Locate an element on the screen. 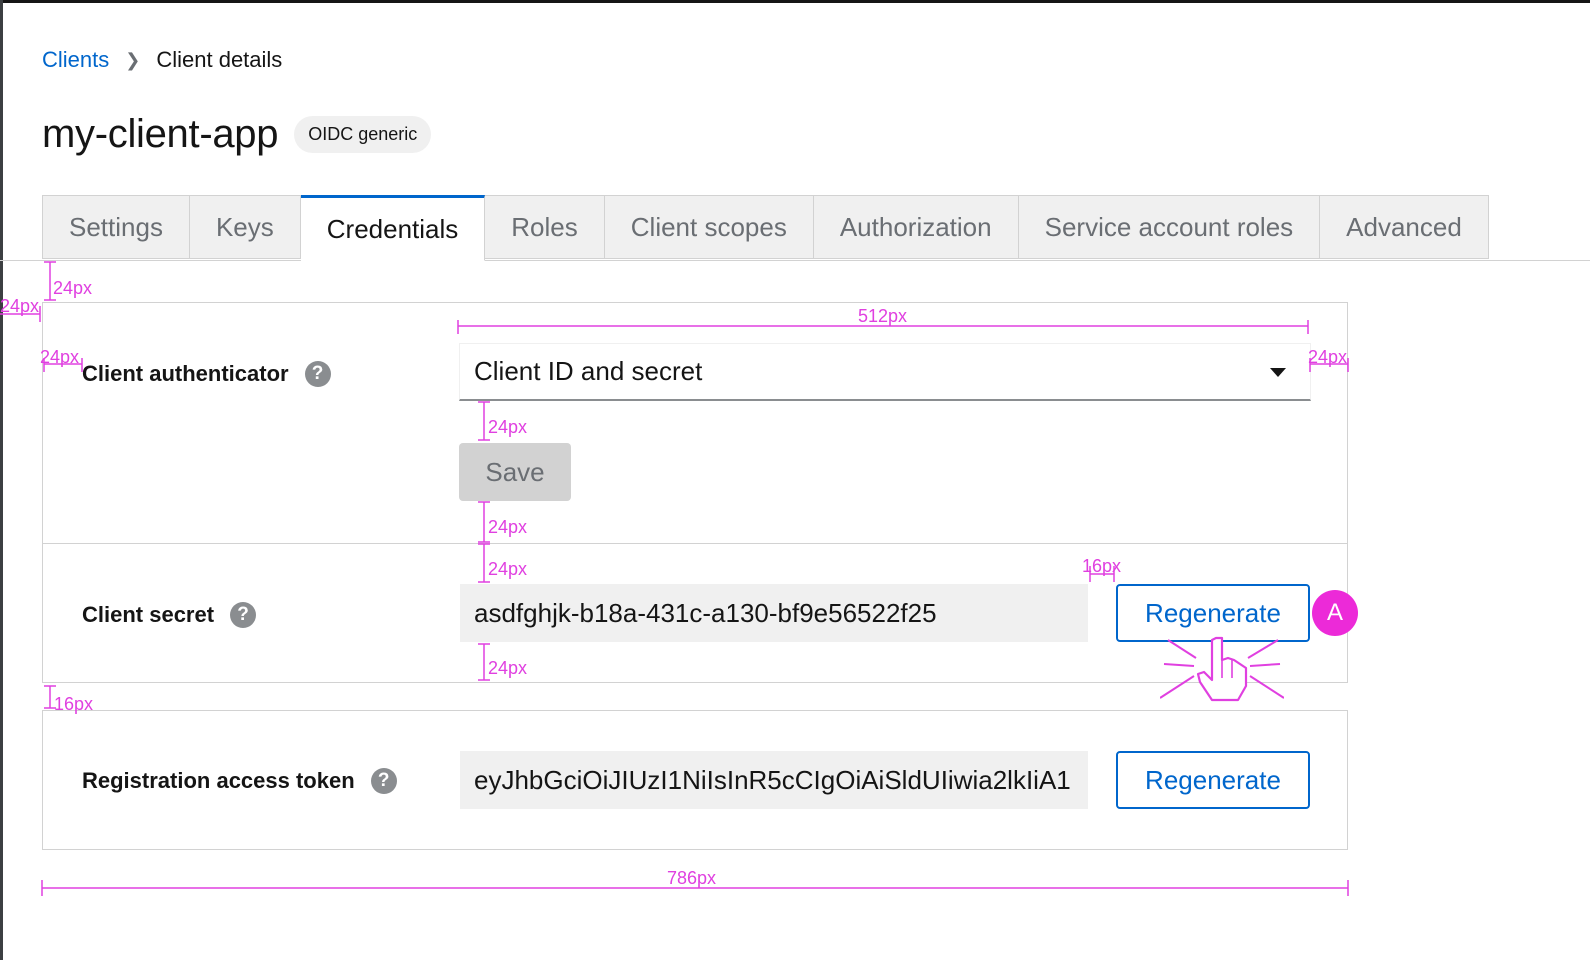  tab-service-account-roles: Service account roles is located at coordinates (1169, 227).